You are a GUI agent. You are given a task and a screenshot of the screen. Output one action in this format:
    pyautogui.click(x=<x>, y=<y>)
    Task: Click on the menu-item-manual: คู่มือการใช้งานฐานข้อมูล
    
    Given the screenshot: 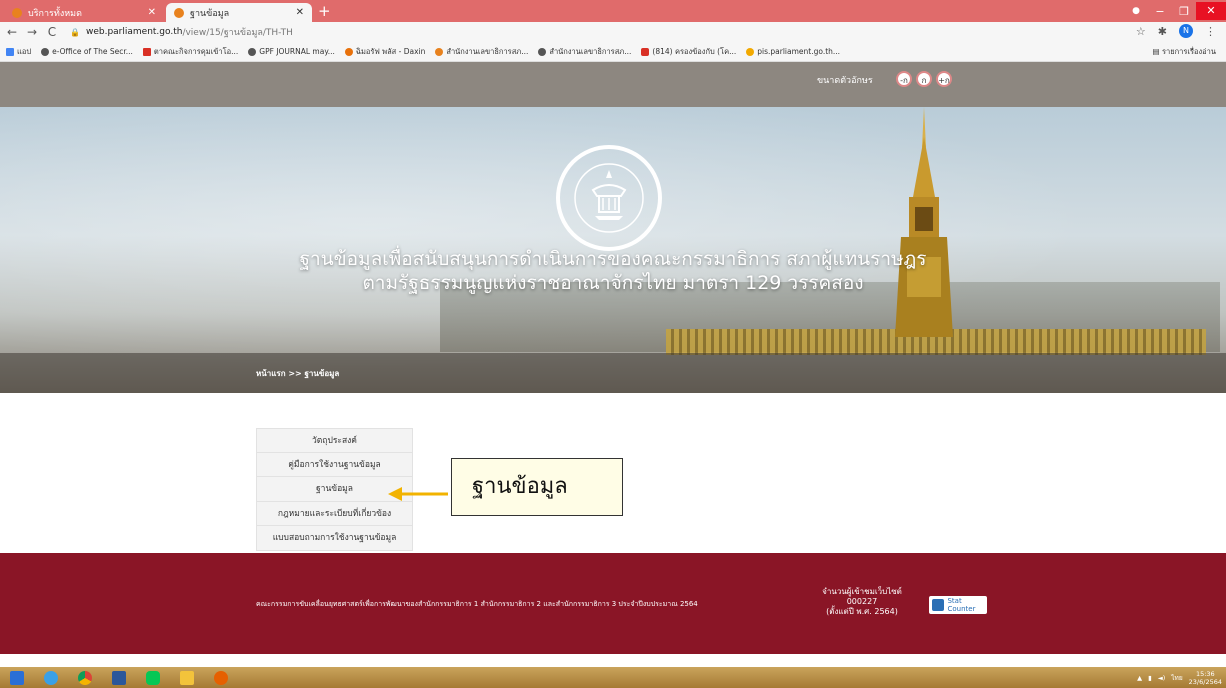 What is the action you would take?
    pyautogui.click(x=334, y=464)
    